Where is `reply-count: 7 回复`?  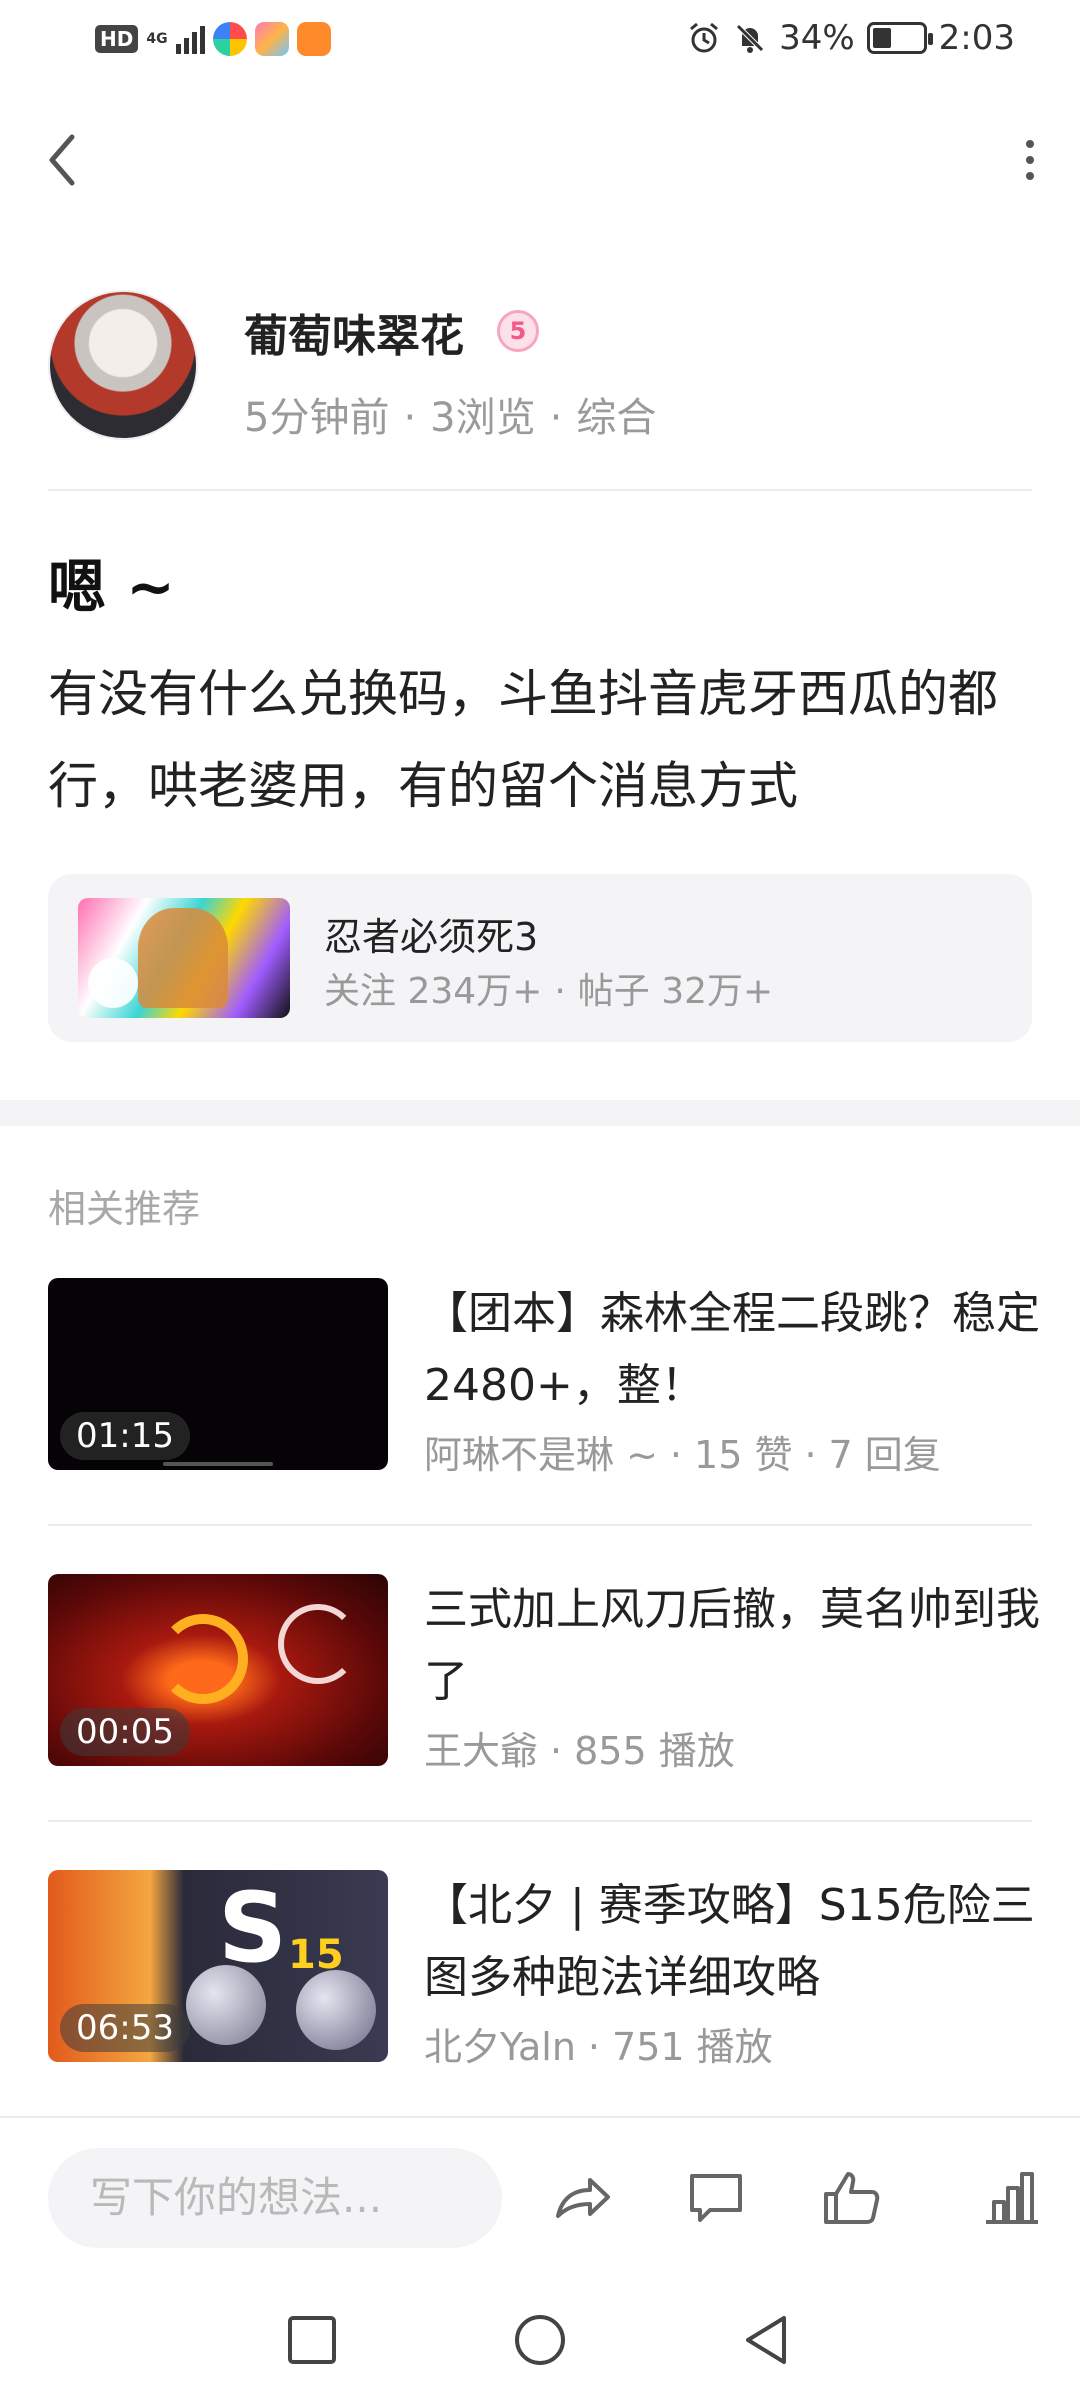
reply-count: 7 回复 is located at coordinates (884, 1455).